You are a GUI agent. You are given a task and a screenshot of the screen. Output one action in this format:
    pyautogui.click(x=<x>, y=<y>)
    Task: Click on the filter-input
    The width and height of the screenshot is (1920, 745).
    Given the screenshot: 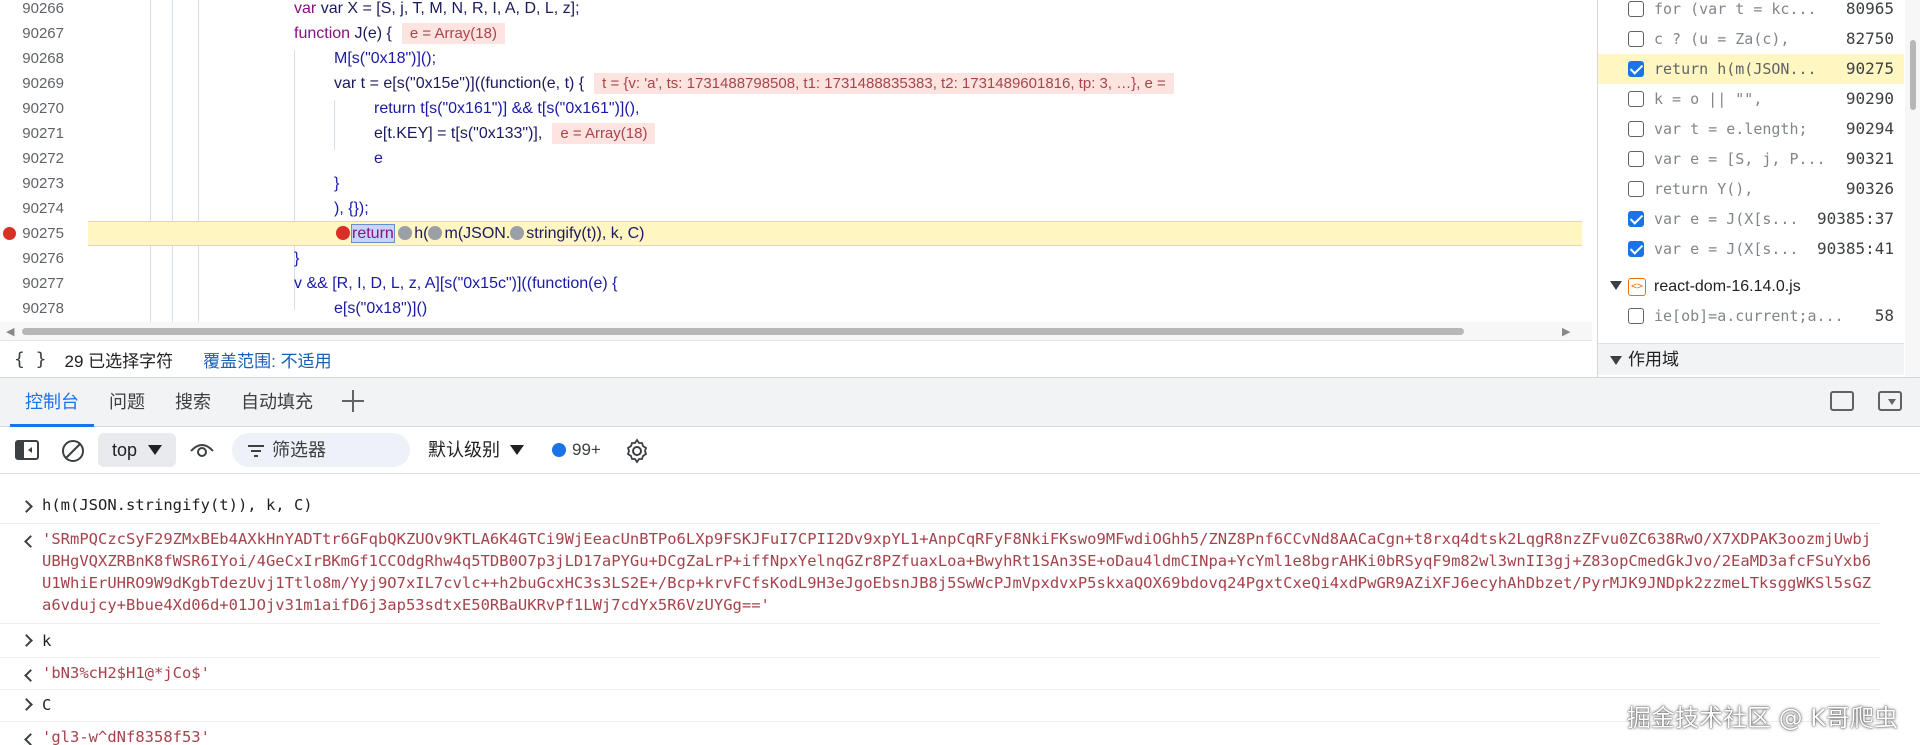 What is the action you would take?
    pyautogui.click(x=337, y=450)
    